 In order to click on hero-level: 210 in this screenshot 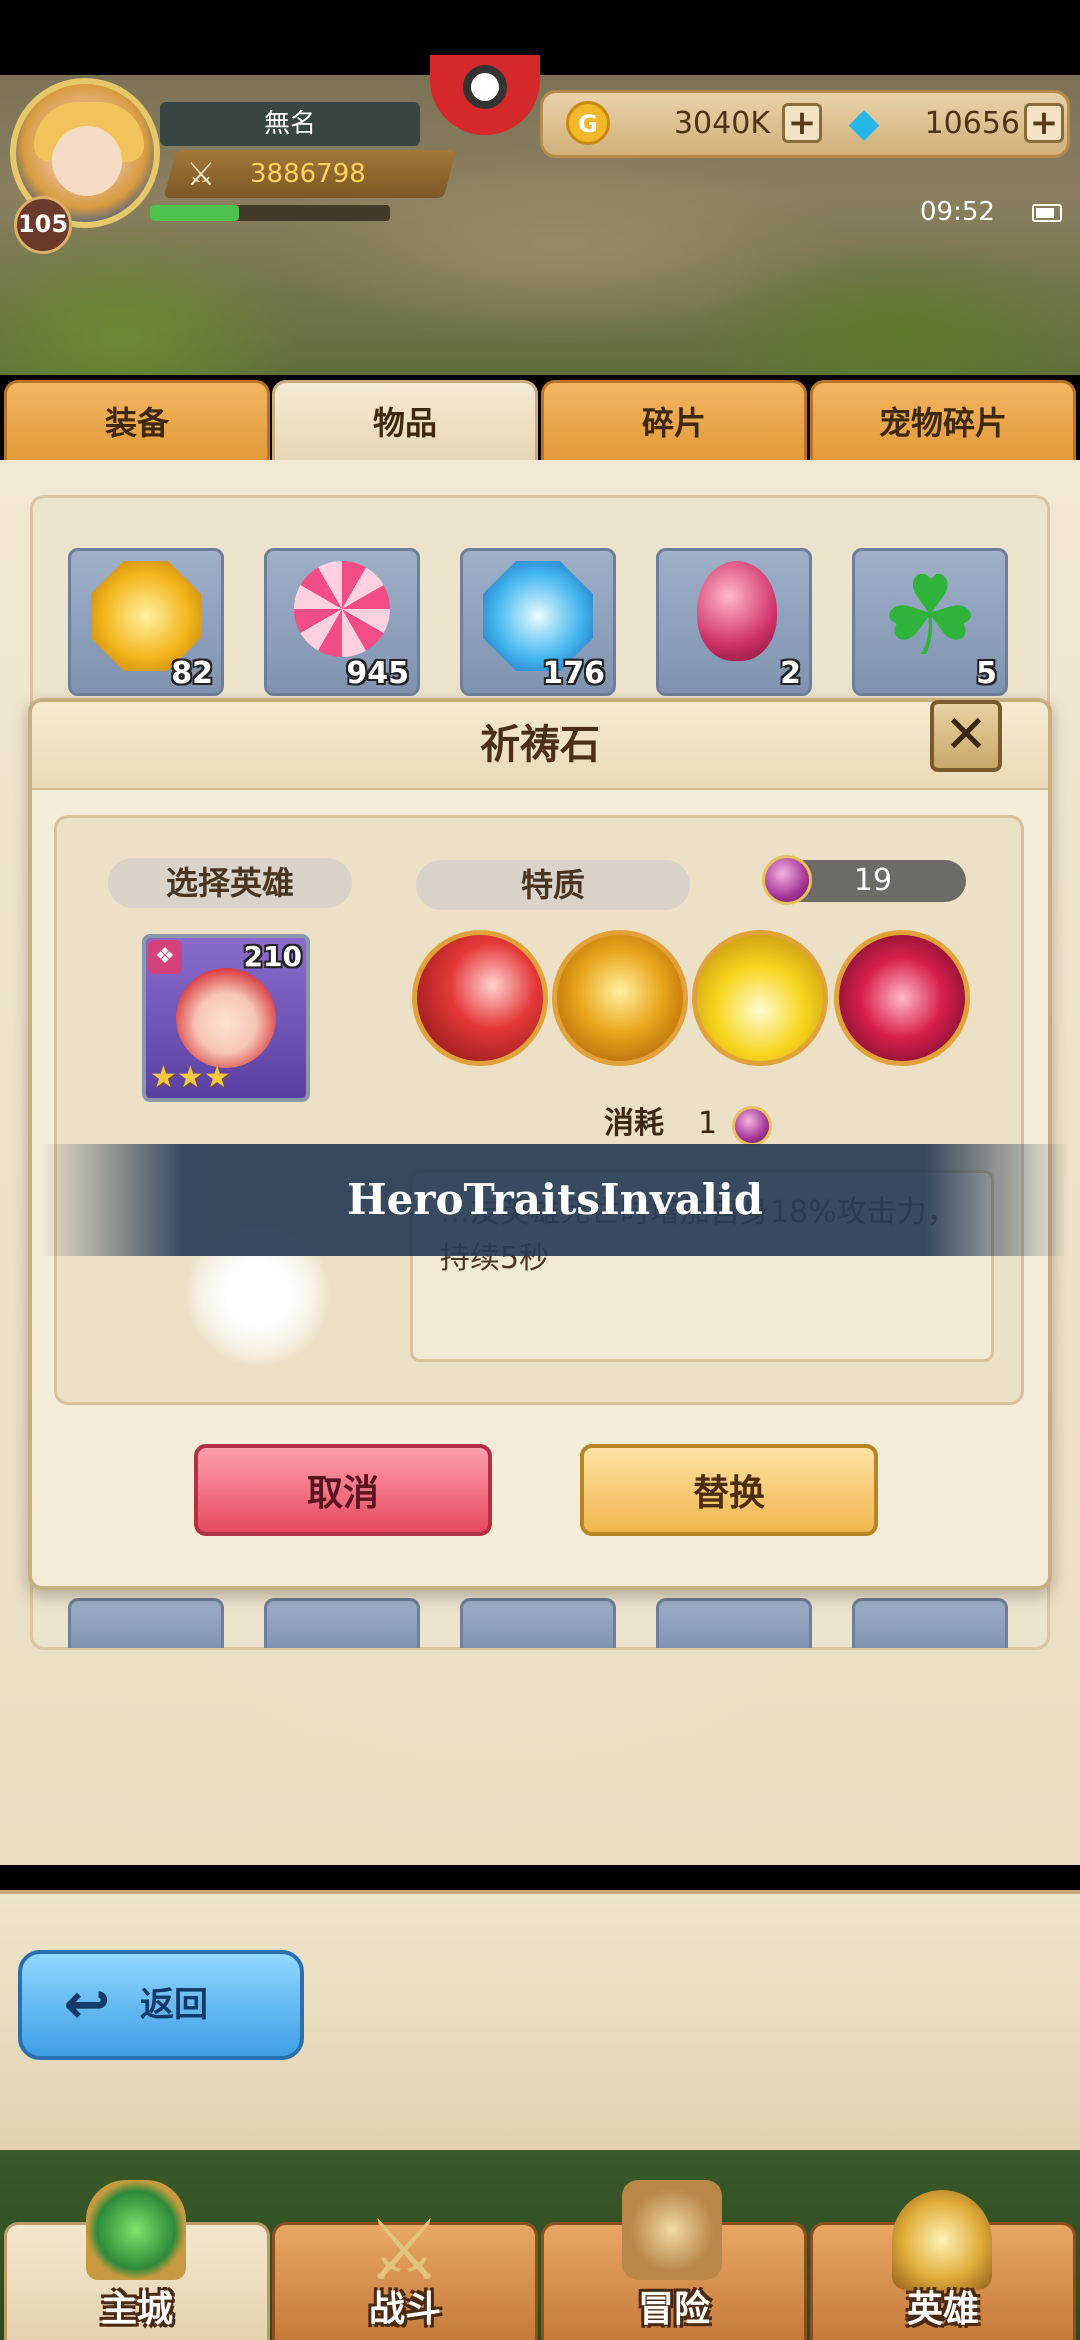, I will do `click(272, 956)`.